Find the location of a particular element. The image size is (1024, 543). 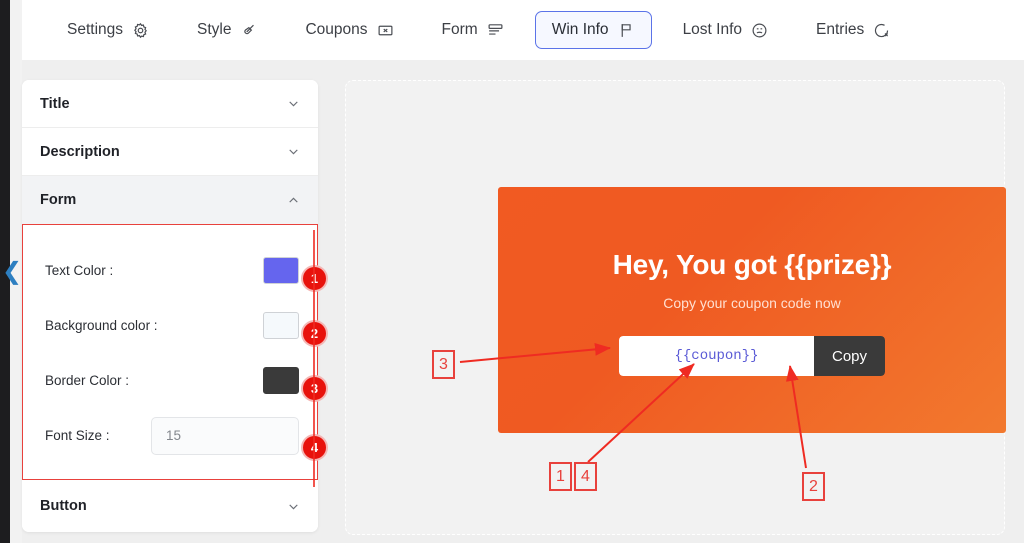

field-label: Background color : is located at coordinates (101, 325).